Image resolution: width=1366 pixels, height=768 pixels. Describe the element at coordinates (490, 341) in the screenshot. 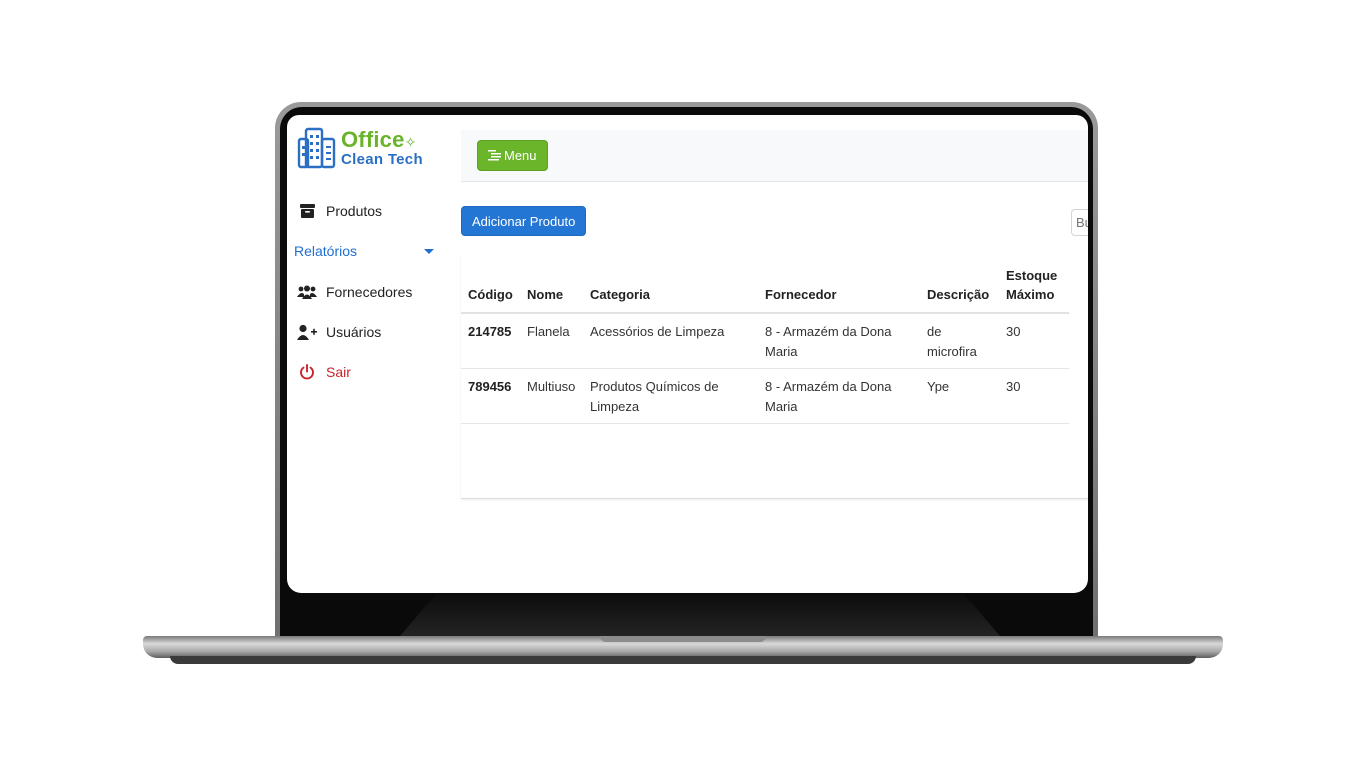

I see `cell-codigo: 214785` at that location.